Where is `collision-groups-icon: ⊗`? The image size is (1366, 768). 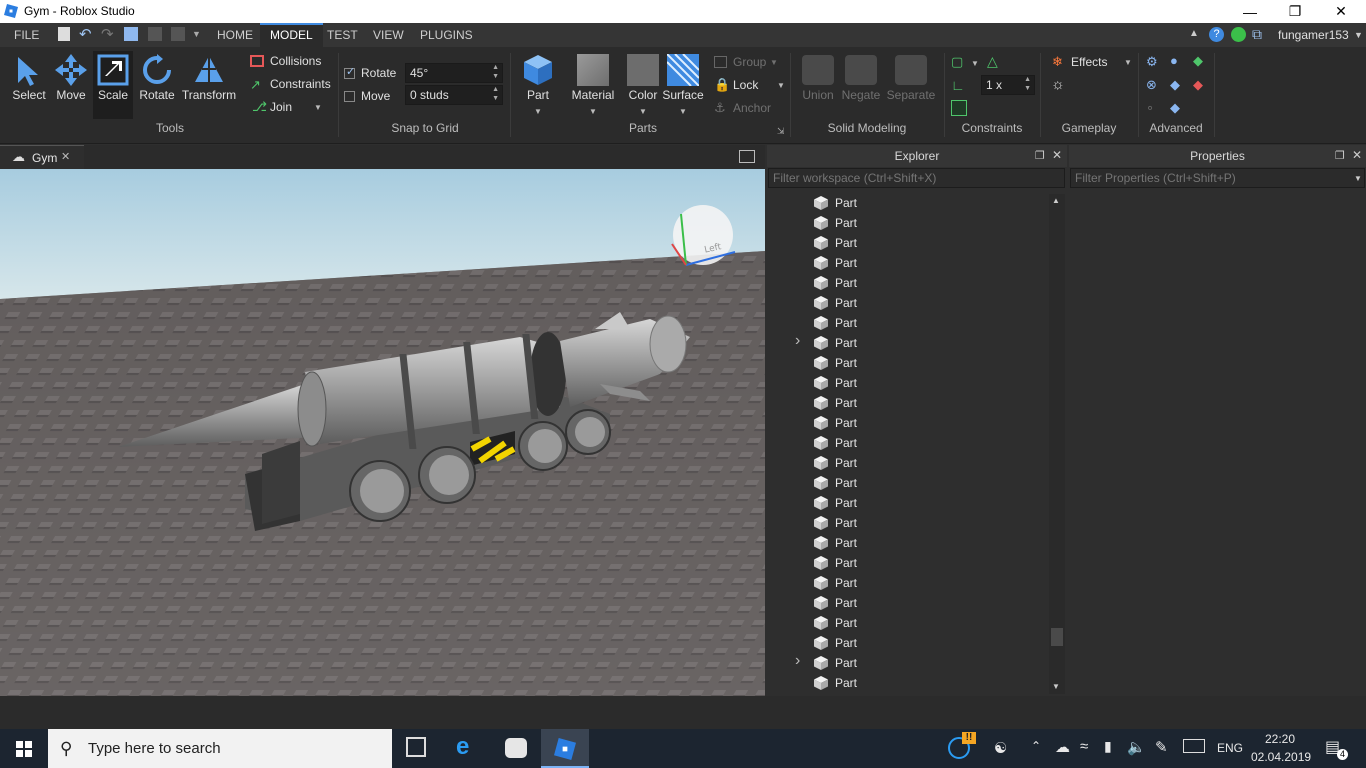 collision-groups-icon: ⊗ is located at coordinates (1151, 85).